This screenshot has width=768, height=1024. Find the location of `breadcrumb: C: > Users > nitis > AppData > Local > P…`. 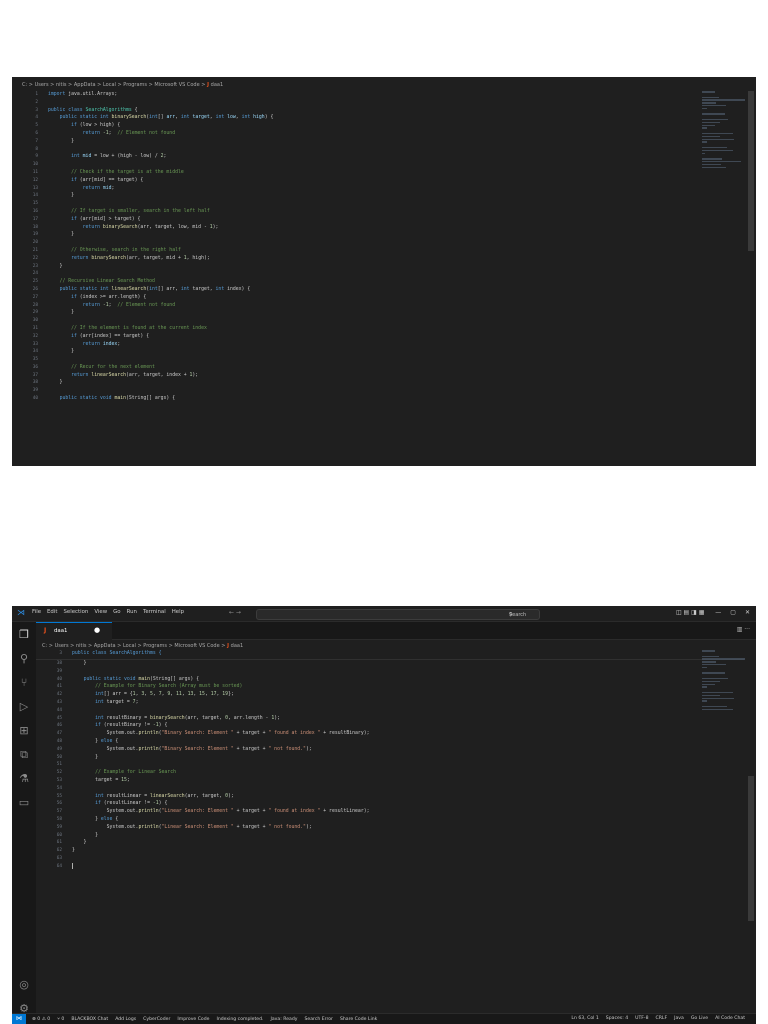

breadcrumb: C: > Users > nitis > AppData > Local > P… is located at coordinates (122, 85).